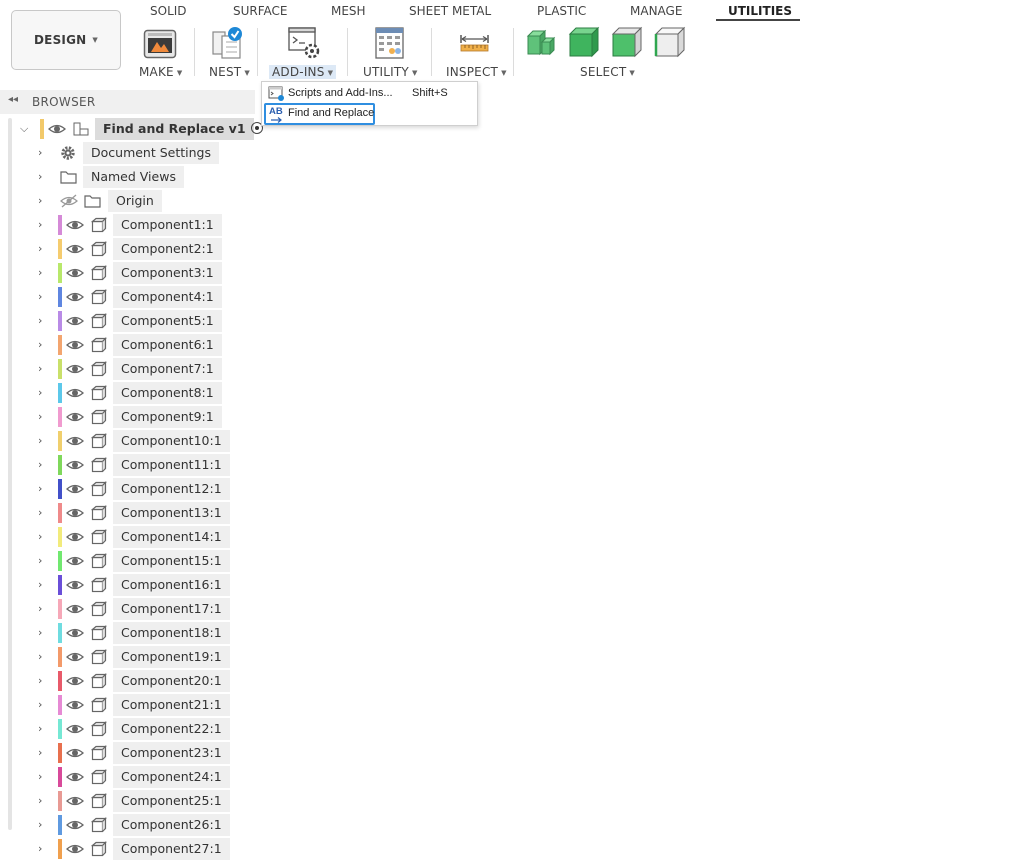 The width and height of the screenshot is (1016, 860). What do you see at coordinates (125, 633) in the screenshot?
I see `component-row: › Component18:1` at bounding box center [125, 633].